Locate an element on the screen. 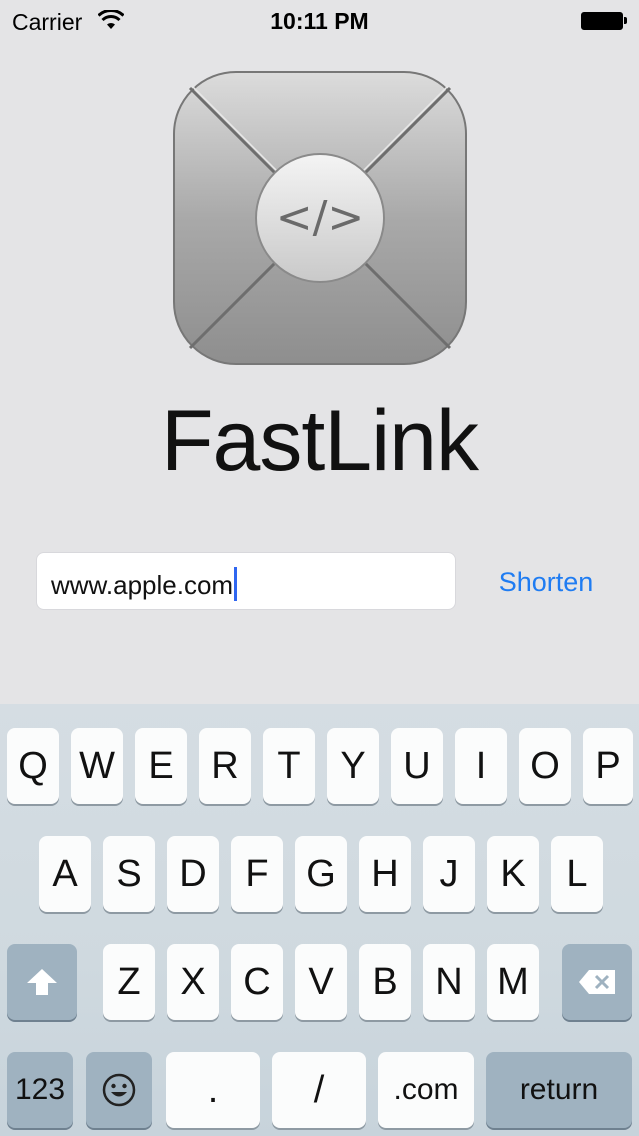 The image size is (639, 1136). key-l: L is located at coordinates (577, 874).